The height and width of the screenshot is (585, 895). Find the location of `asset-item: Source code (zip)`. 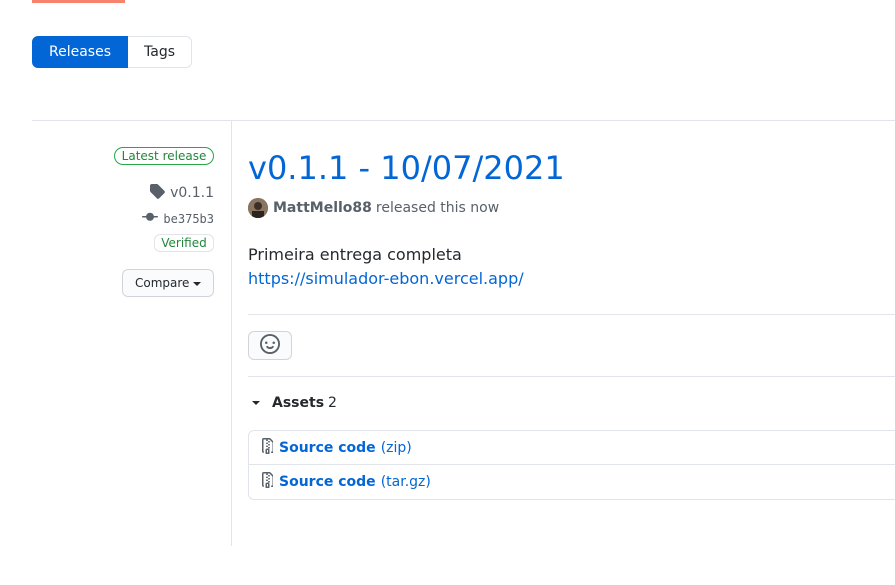

asset-item: Source code (zip) is located at coordinates (572, 448).